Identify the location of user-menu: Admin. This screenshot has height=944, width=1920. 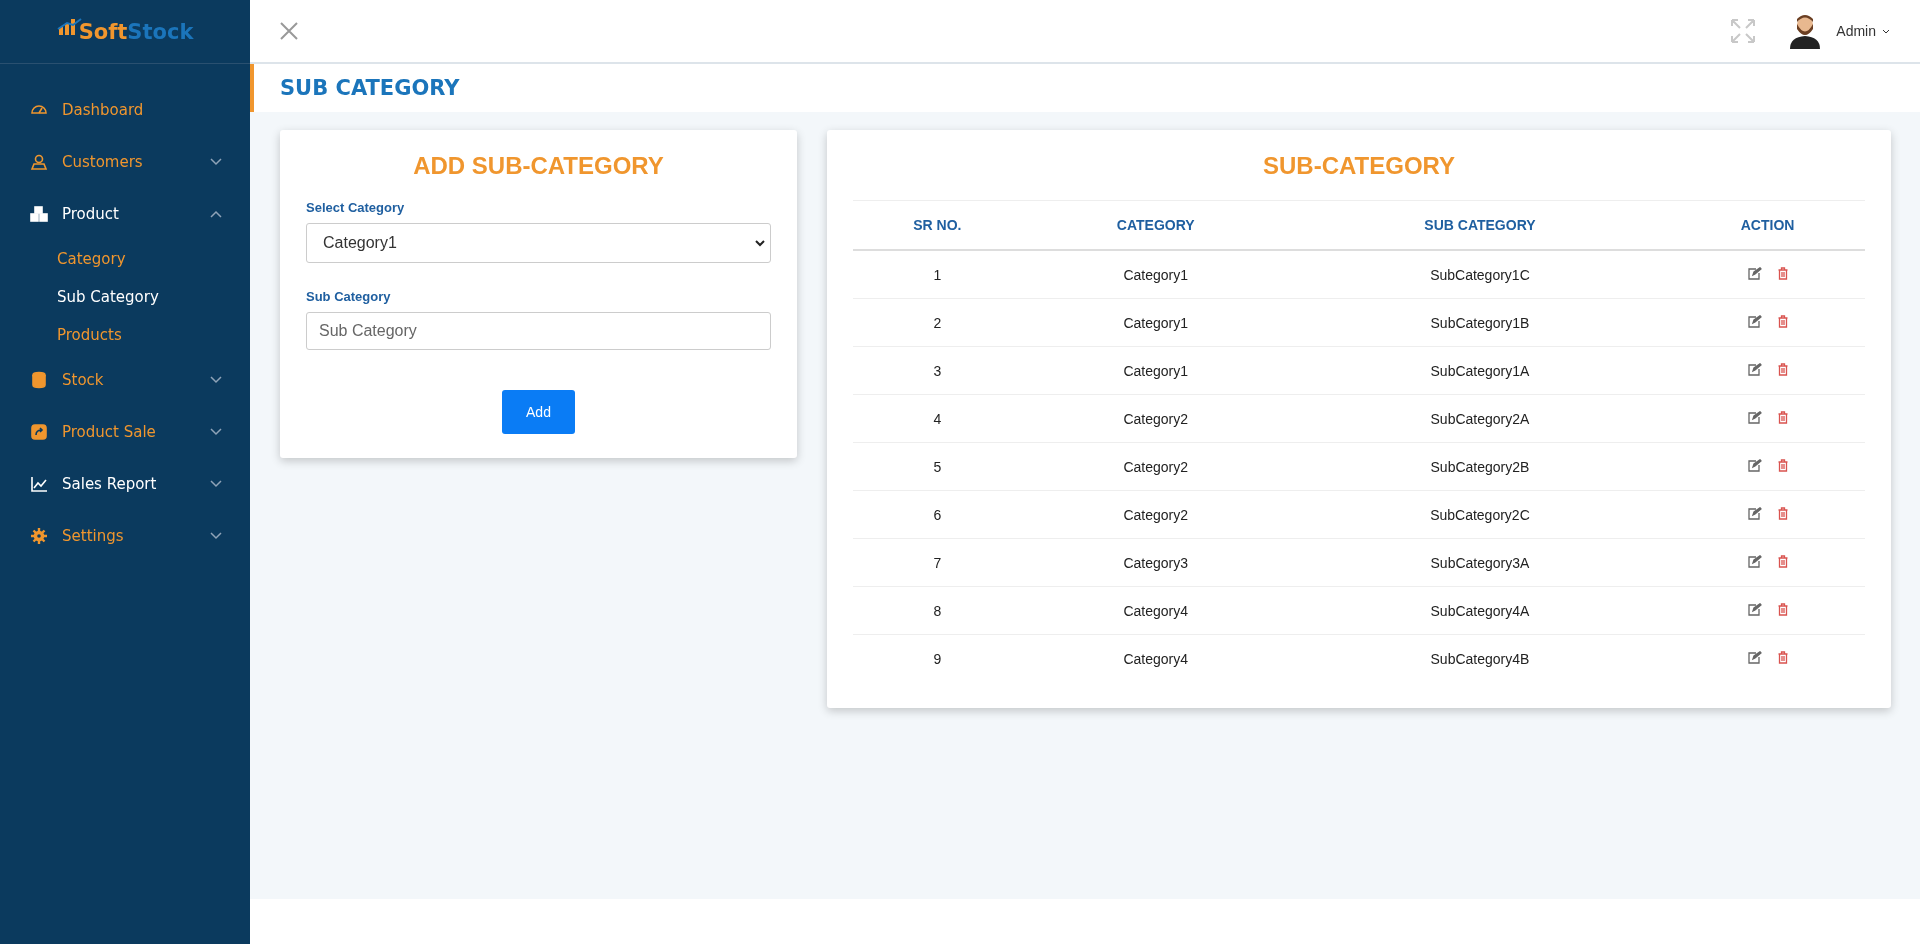
(1863, 31).